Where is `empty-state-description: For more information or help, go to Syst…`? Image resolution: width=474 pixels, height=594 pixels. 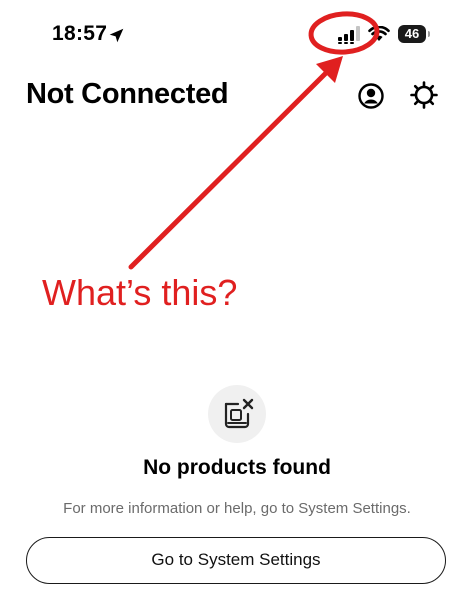
empty-state-description: For more information or help, go to Syst… is located at coordinates (237, 508).